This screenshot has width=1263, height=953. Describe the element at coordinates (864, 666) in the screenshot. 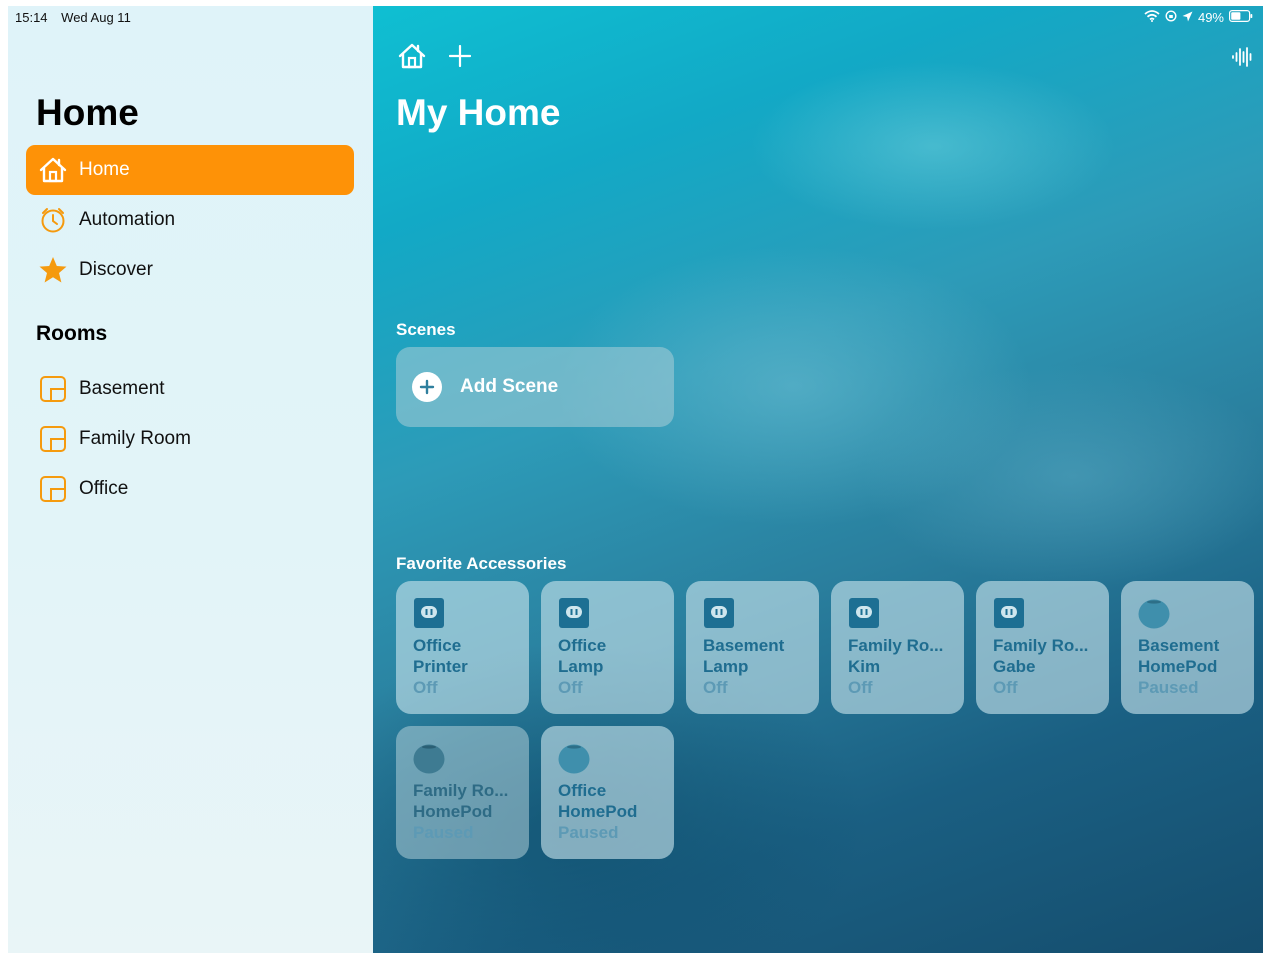

I see `accessory-name: Kim` at that location.